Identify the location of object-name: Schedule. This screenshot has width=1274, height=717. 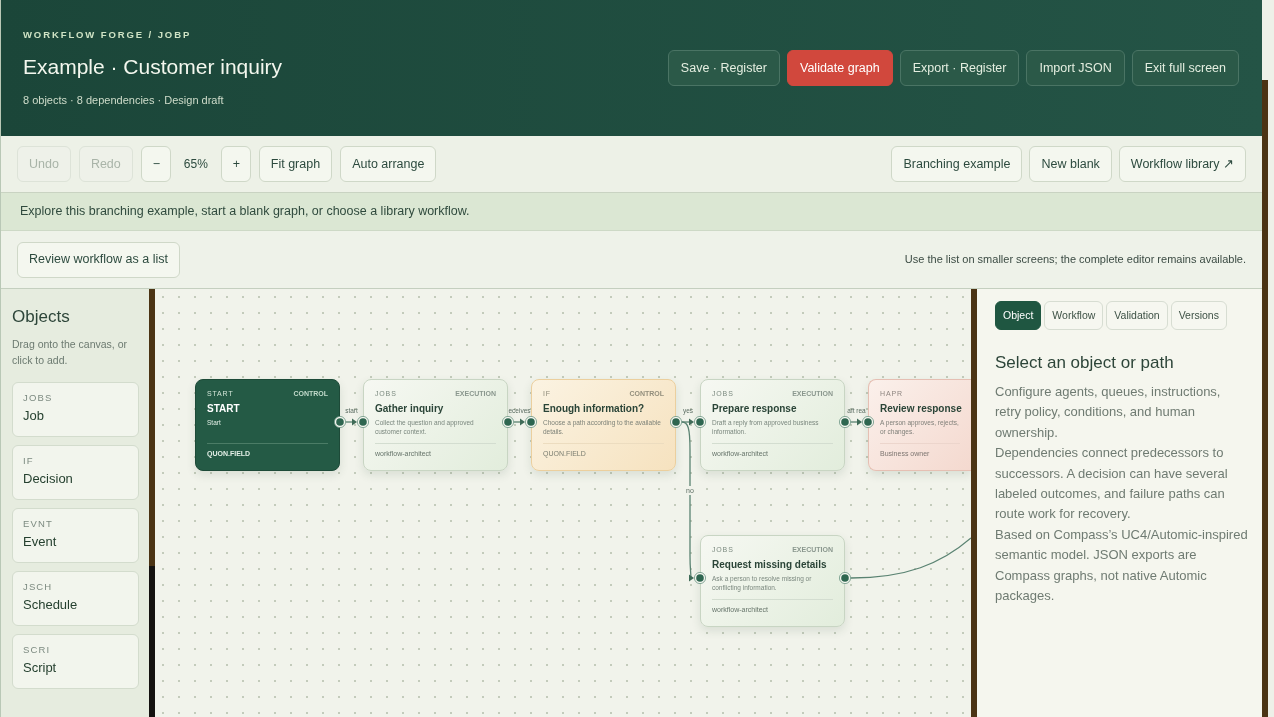
(51, 605).